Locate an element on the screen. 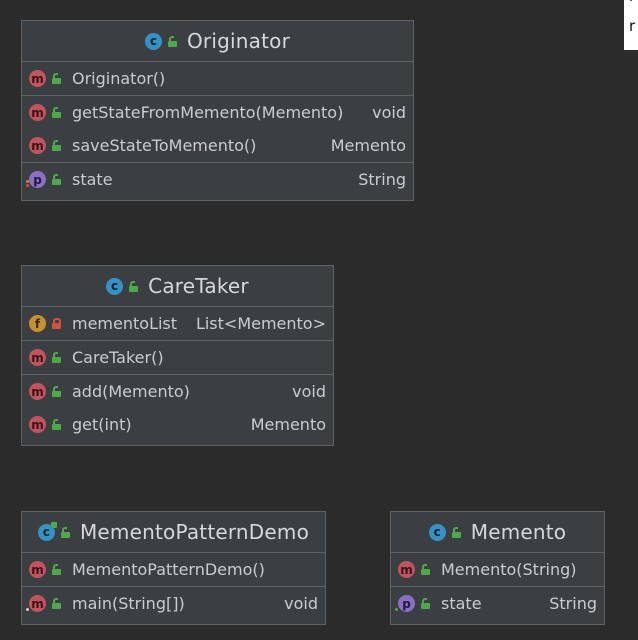  member-name: add(Memento) is located at coordinates (131, 391).